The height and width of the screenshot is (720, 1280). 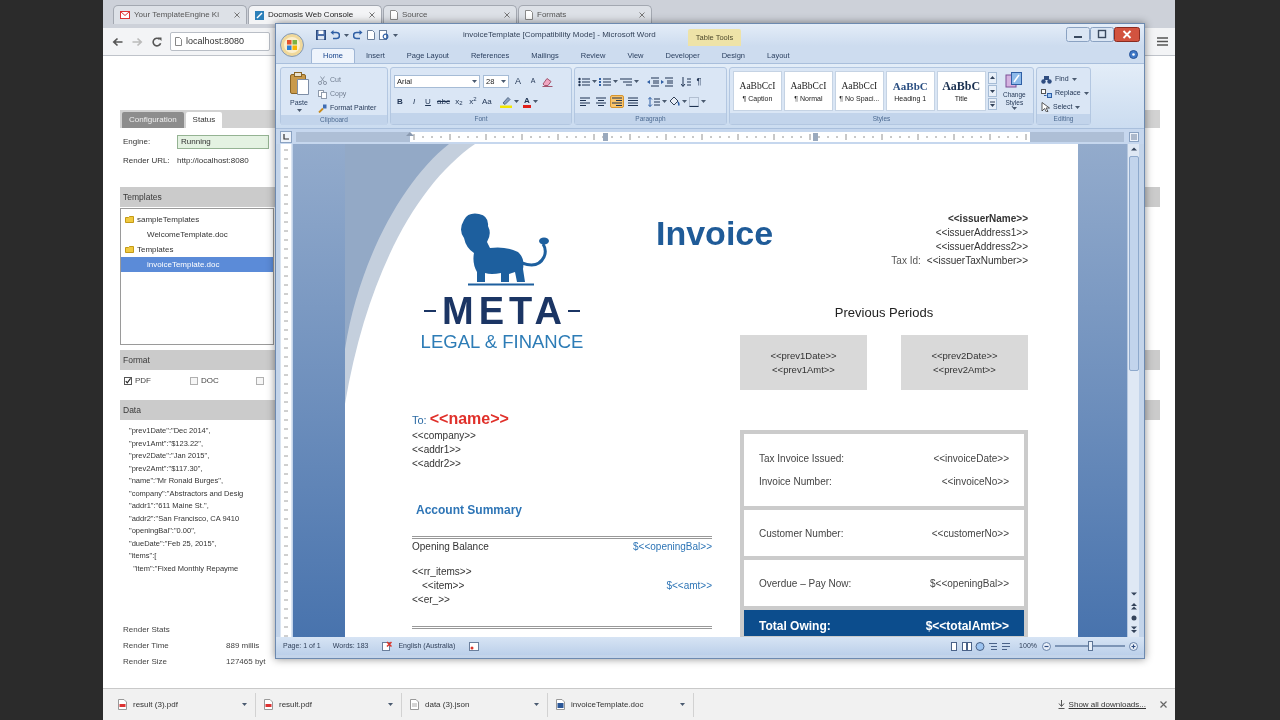 What do you see at coordinates (526, 101) in the screenshot?
I see `font-color-button: A` at bounding box center [526, 101].